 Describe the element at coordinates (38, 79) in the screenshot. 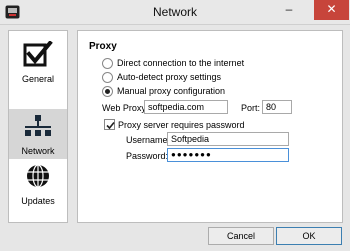

I see `nav-label-general: General` at that location.